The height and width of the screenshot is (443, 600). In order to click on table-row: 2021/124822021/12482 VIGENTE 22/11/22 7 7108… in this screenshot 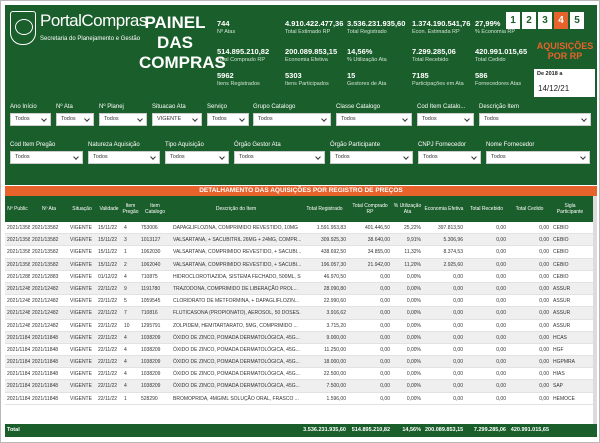, I will do `click(301, 313)`.